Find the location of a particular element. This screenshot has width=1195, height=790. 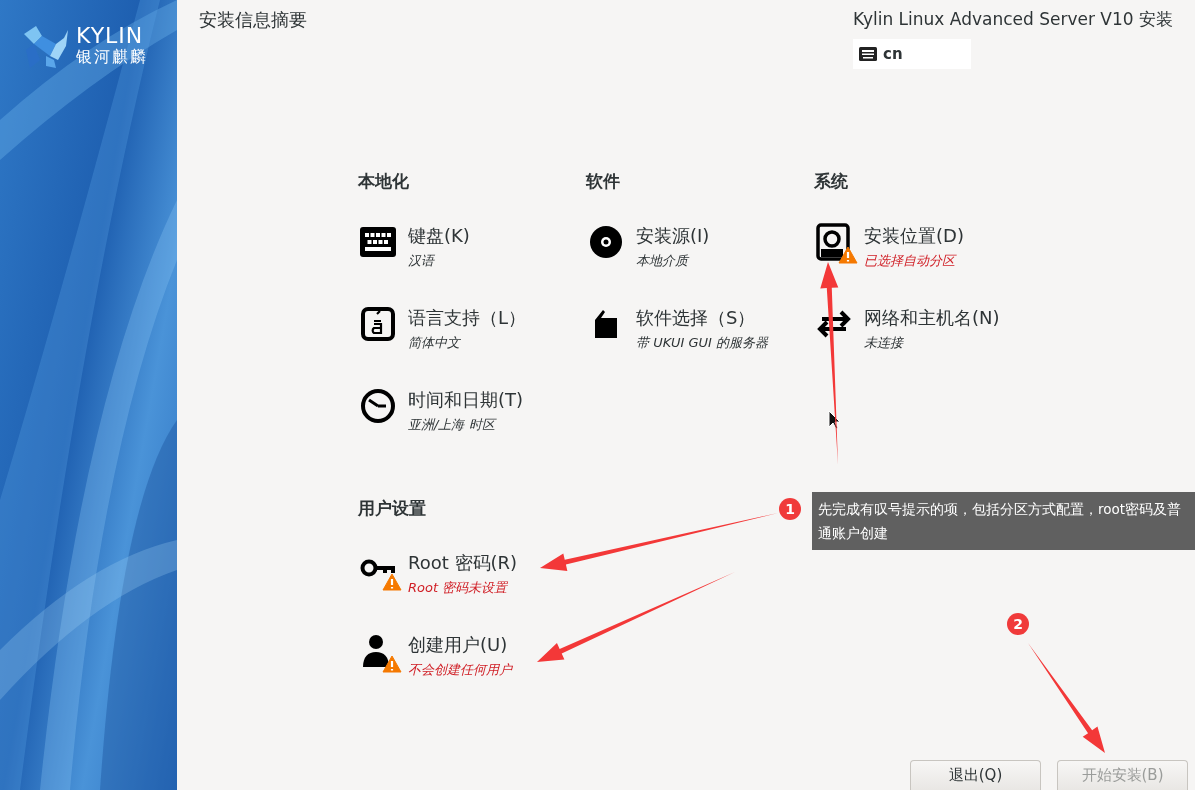

section-heading: 软件 is located at coordinates (603, 181).